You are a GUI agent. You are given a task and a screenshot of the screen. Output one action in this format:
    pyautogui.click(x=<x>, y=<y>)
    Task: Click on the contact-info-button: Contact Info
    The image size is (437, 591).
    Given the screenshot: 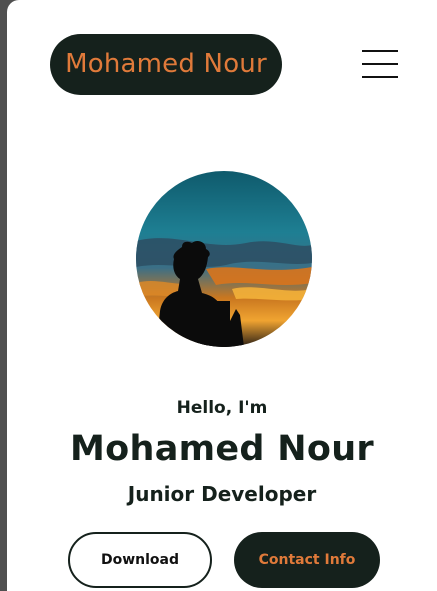 What is the action you would take?
    pyautogui.click(x=307, y=560)
    